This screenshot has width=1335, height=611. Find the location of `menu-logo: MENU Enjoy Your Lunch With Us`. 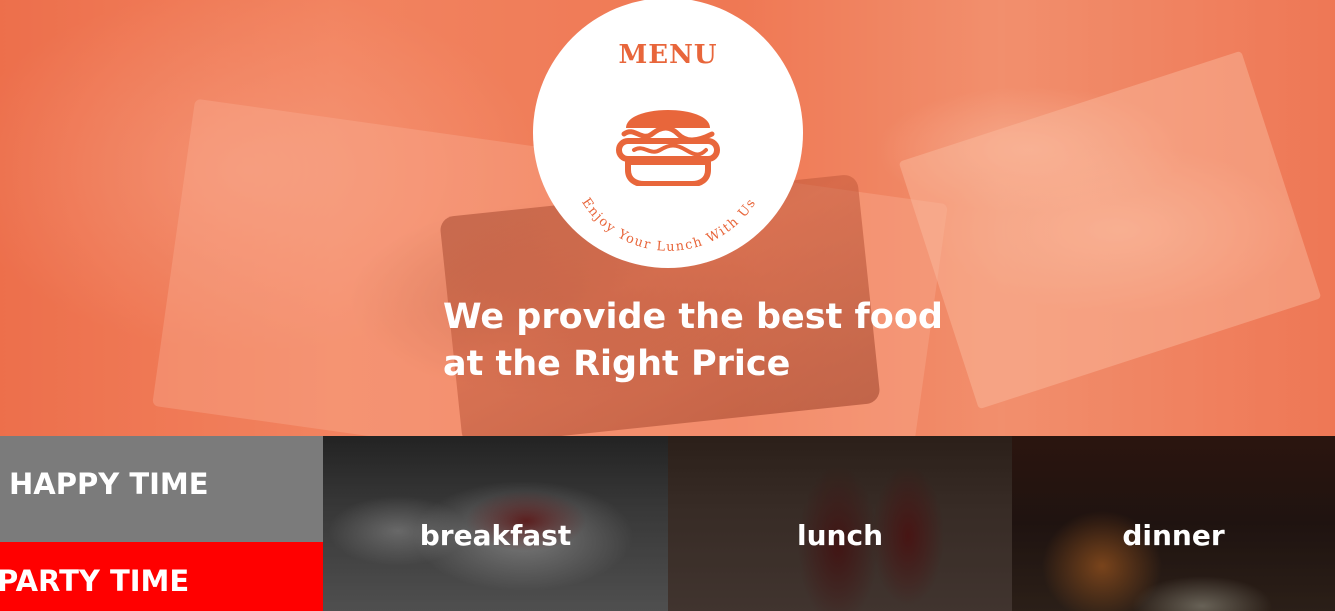

menu-logo: MENU Enjoy Your Lunch With Us is located at coordinates (668, 134).